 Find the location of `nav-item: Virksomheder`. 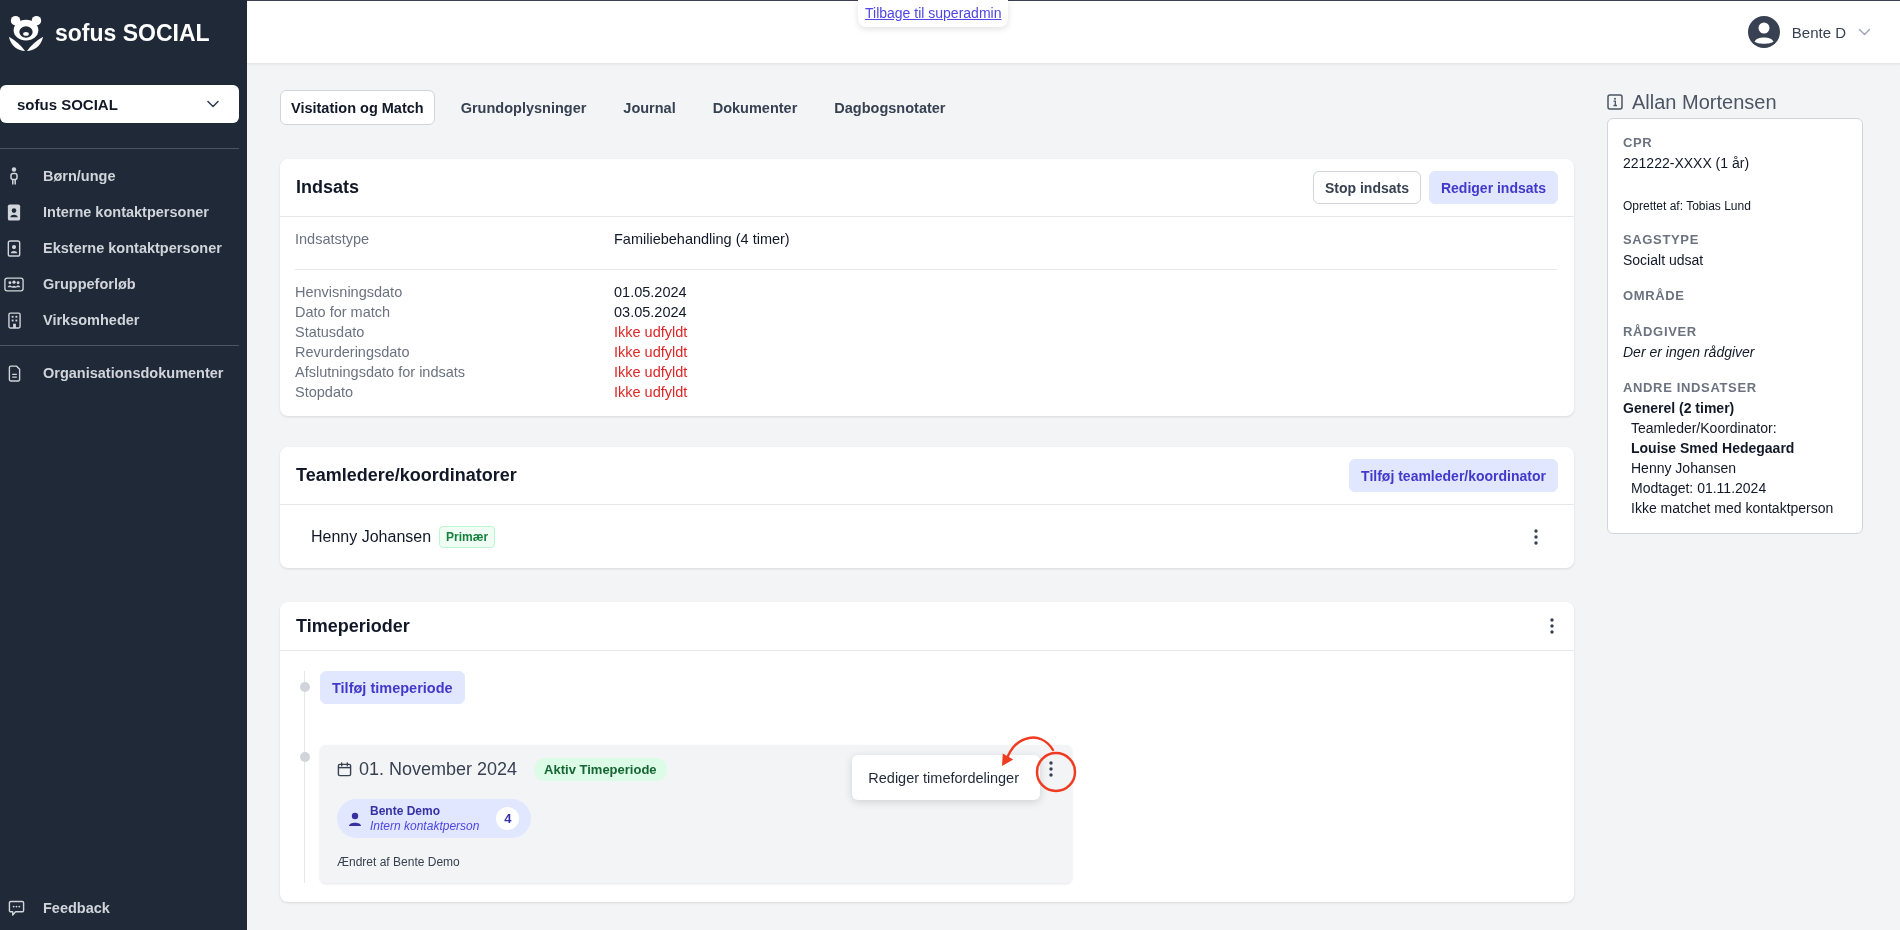

nav-item: Virksomheder is located at coordinates (119, 320).